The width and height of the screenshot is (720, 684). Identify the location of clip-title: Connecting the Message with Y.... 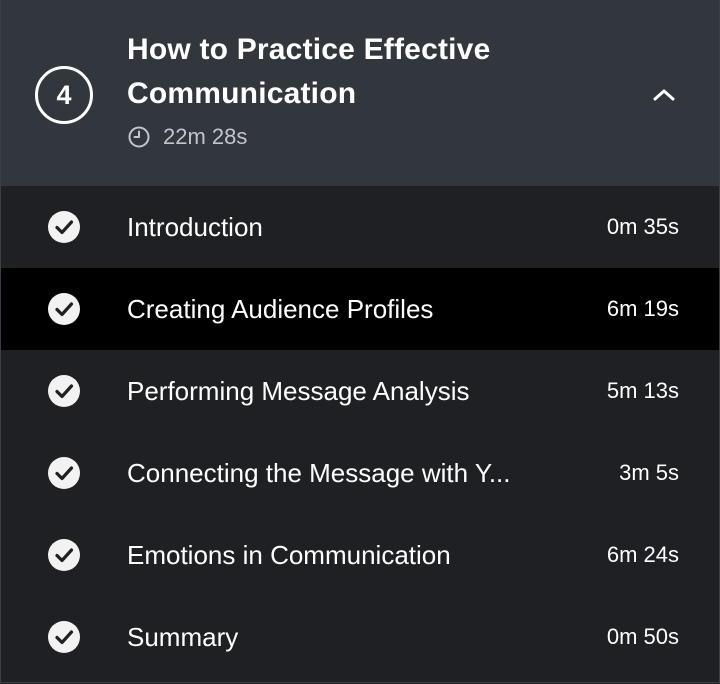
(319, 473).